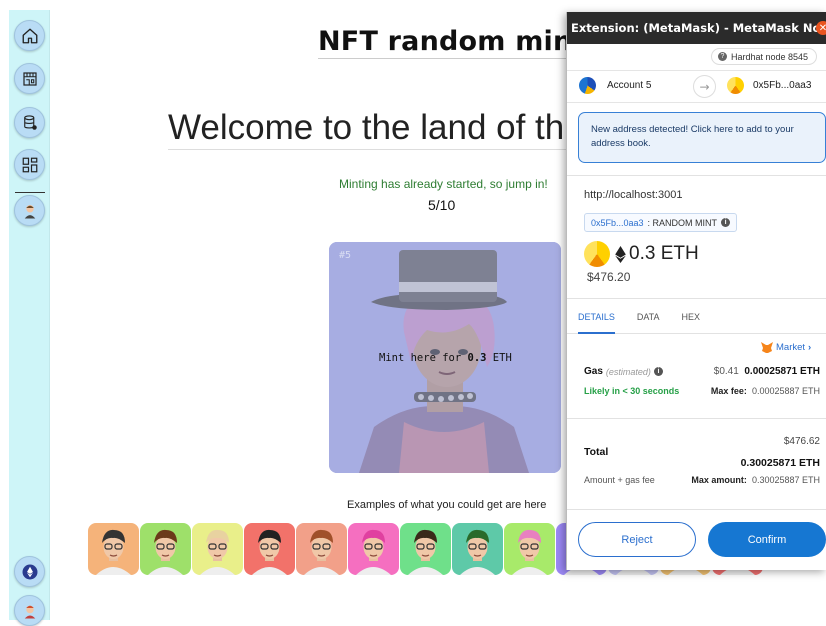 This screenshot has height=626, width=826. Describe the element at coordinates (30, 192) in the screenshot. I see `sidebar-divider` at that location.